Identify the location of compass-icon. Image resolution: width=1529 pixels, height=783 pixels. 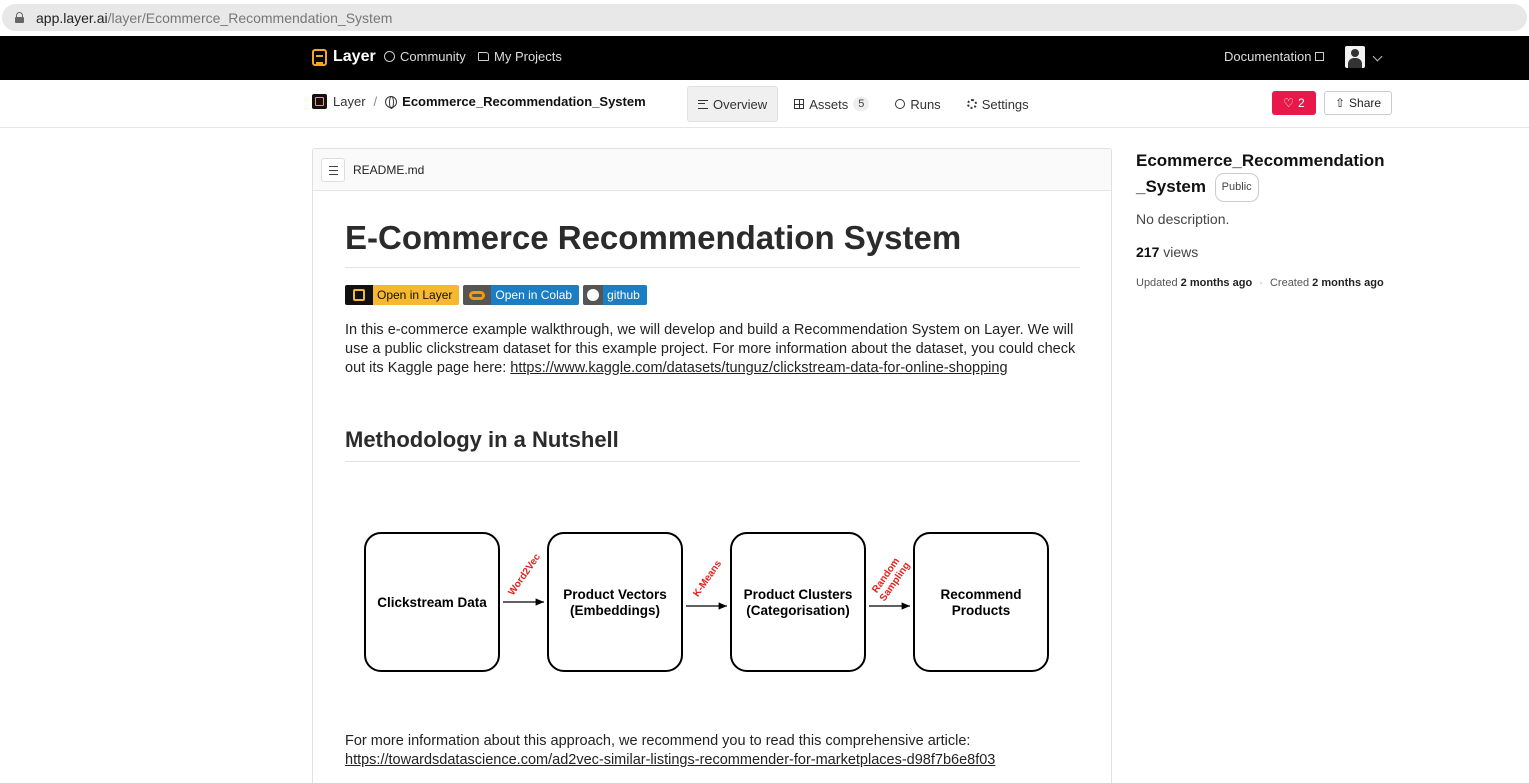
(389, 56).